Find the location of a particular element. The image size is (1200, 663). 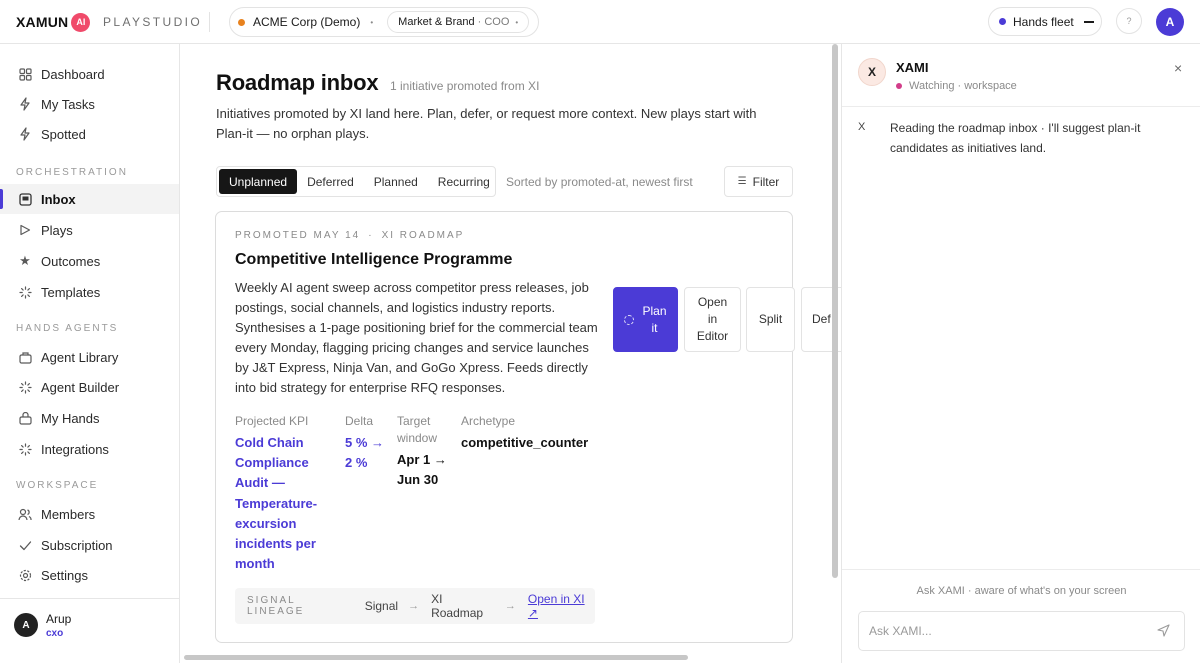

sidebar-item-plays: Plays is located at coordinates (89, 230).